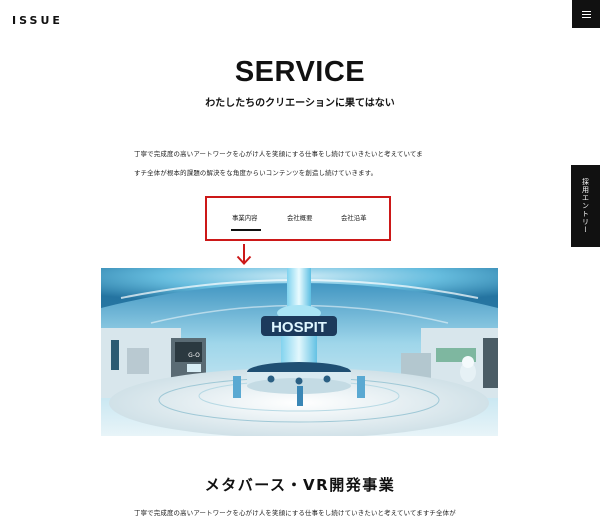 This screenshot has width=600, height=521. What do you see at coordinates (246, 230) in the screenshot?
I see `active-tab-indicator` at bounding box center [246, 230].